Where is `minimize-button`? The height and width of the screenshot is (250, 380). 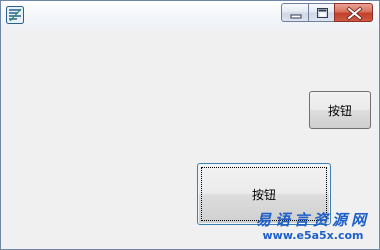
minimize-button is located at coordinates (295, 12).